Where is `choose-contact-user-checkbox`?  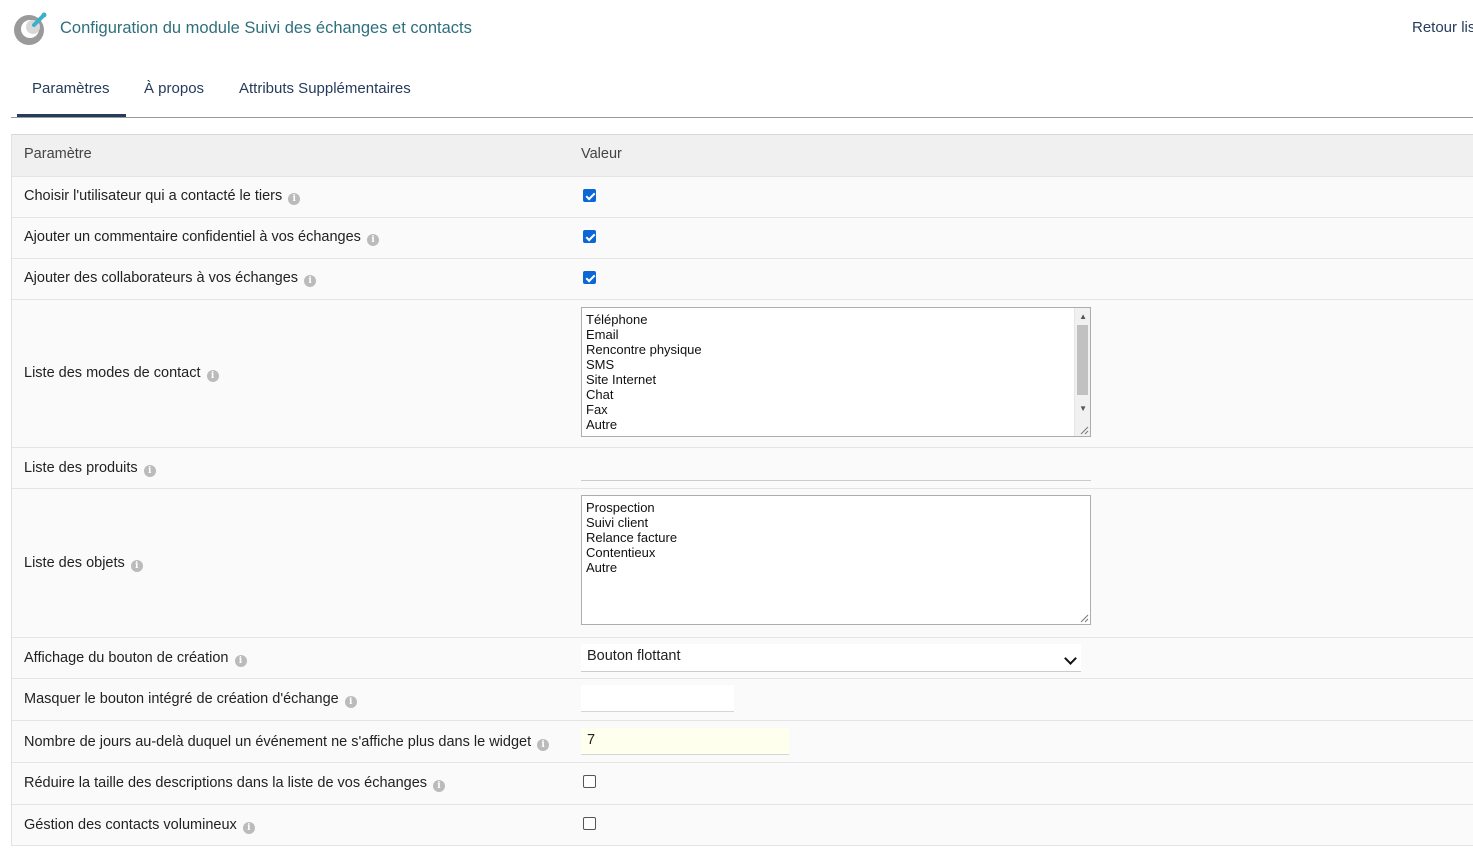
choose-contact-user-checkbox is located at coordinates (589, 195).